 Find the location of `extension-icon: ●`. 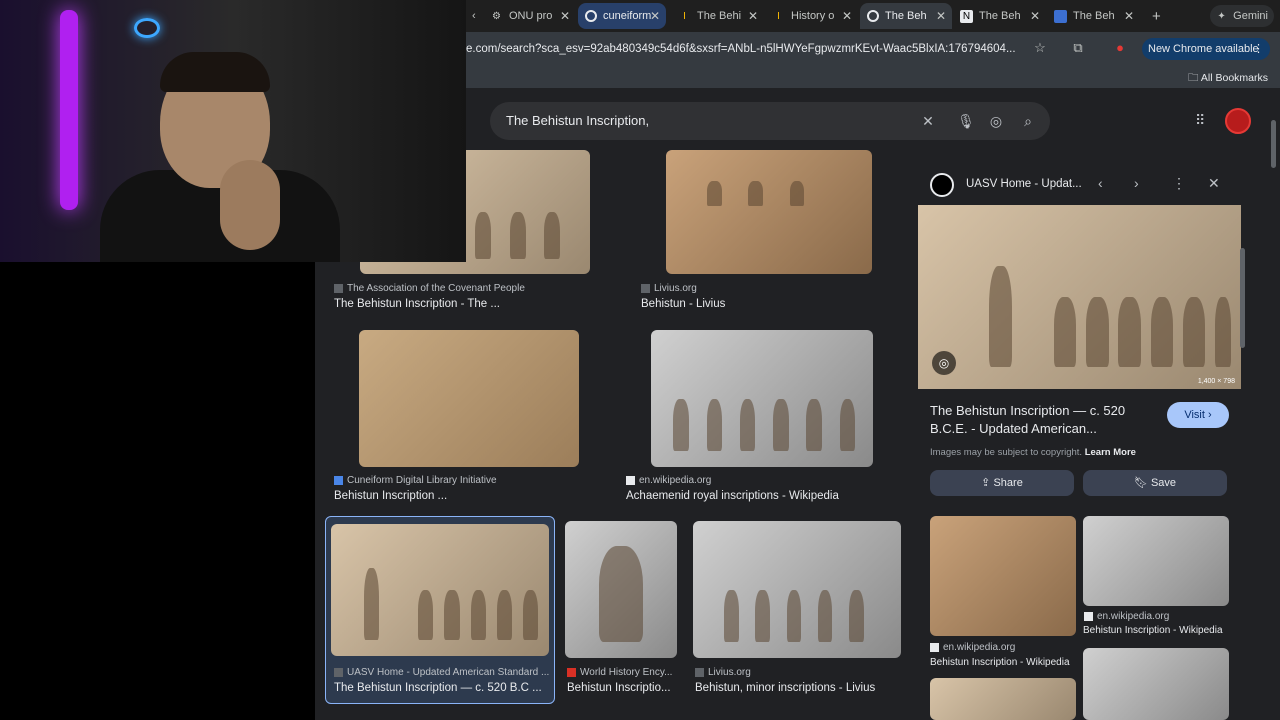

extension-icon: ● is located at coordinates (1120, 48).